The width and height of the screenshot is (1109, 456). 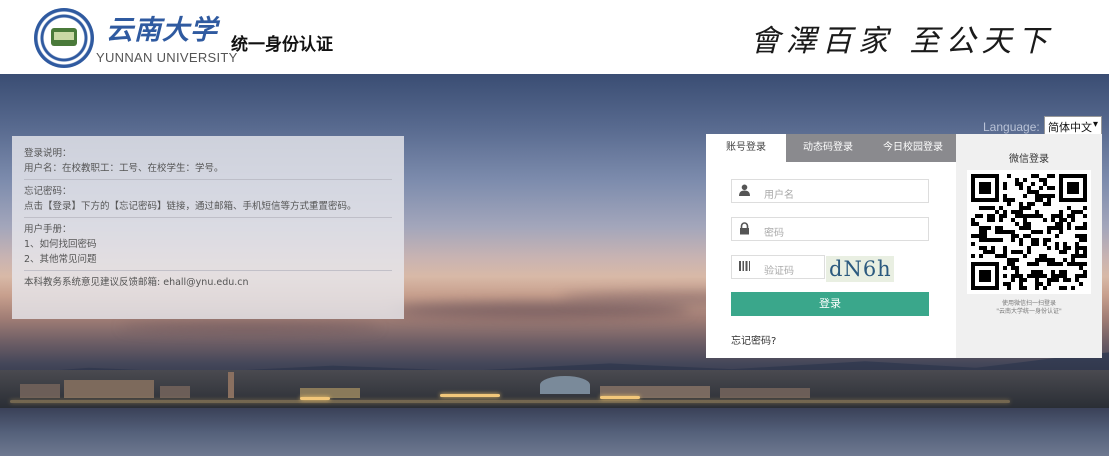 What do you see at coordinates (860, 269) in the screenshot?
I see `captcha-image: dN6h` at bounding box center [860, 269].